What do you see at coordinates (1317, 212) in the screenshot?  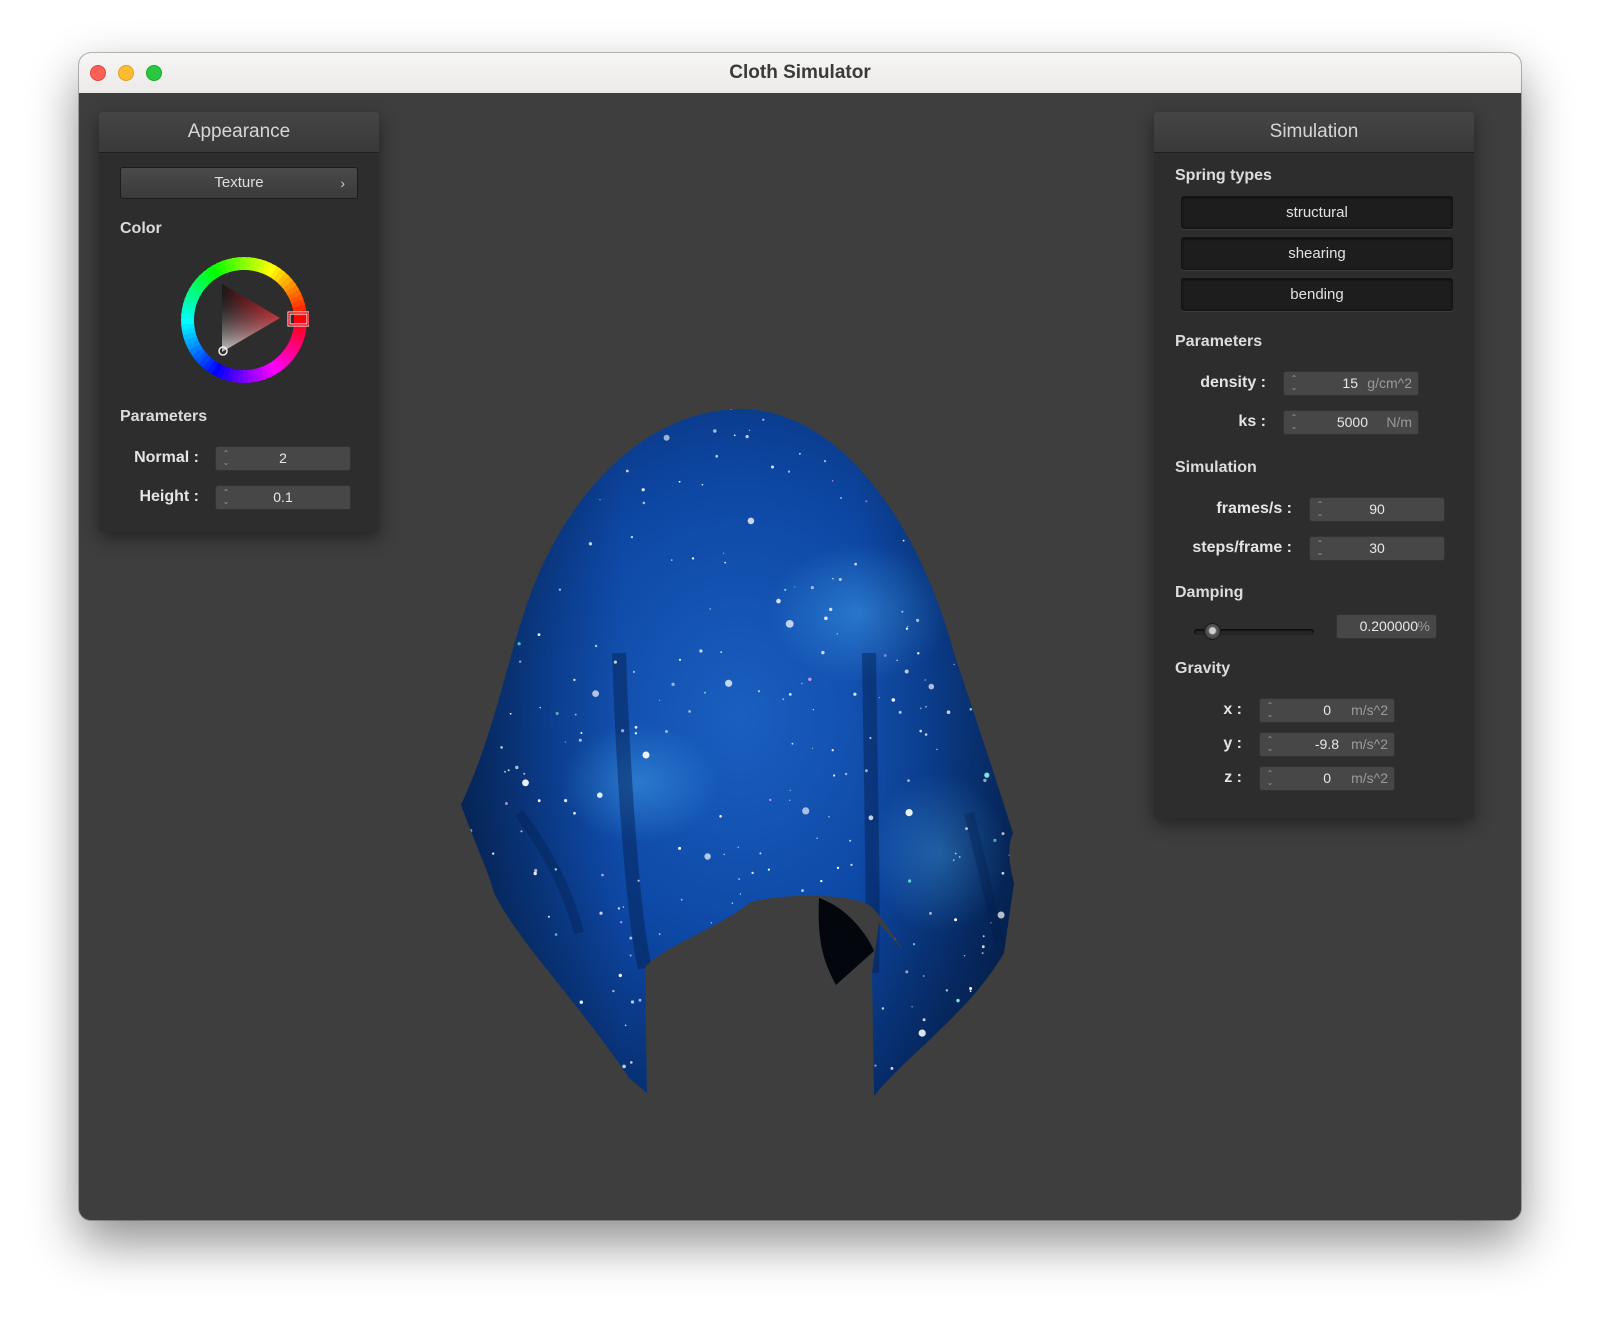 I see `structural-spring-toggle: structural` at bounding box center [1317, 212].